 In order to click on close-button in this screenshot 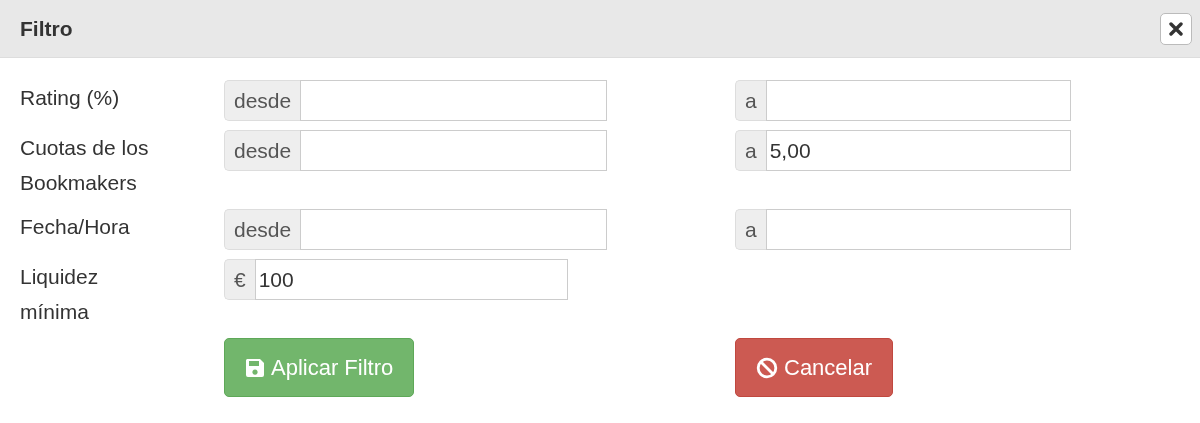, I will do `click(1176, 28)`.